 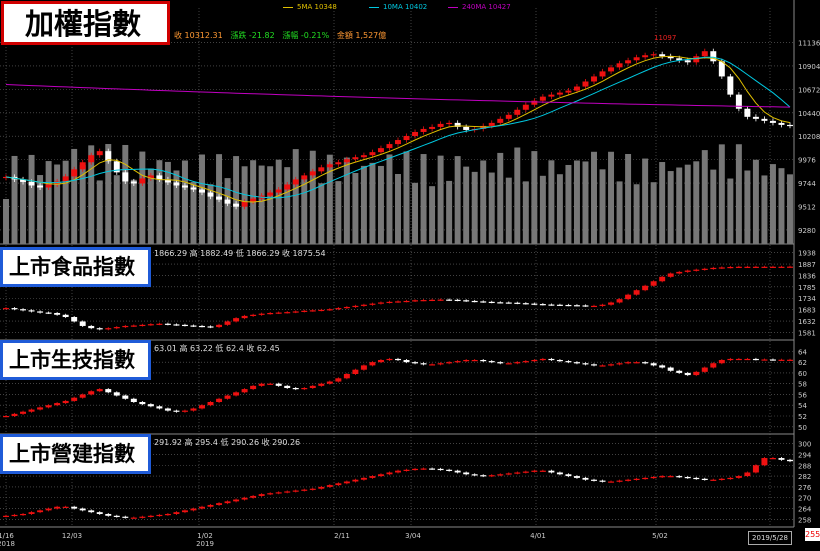 What do you see at coordinates (665, 38) in the screenshot?
I see `peak-label: 11097` at bounding box center [665, 38].